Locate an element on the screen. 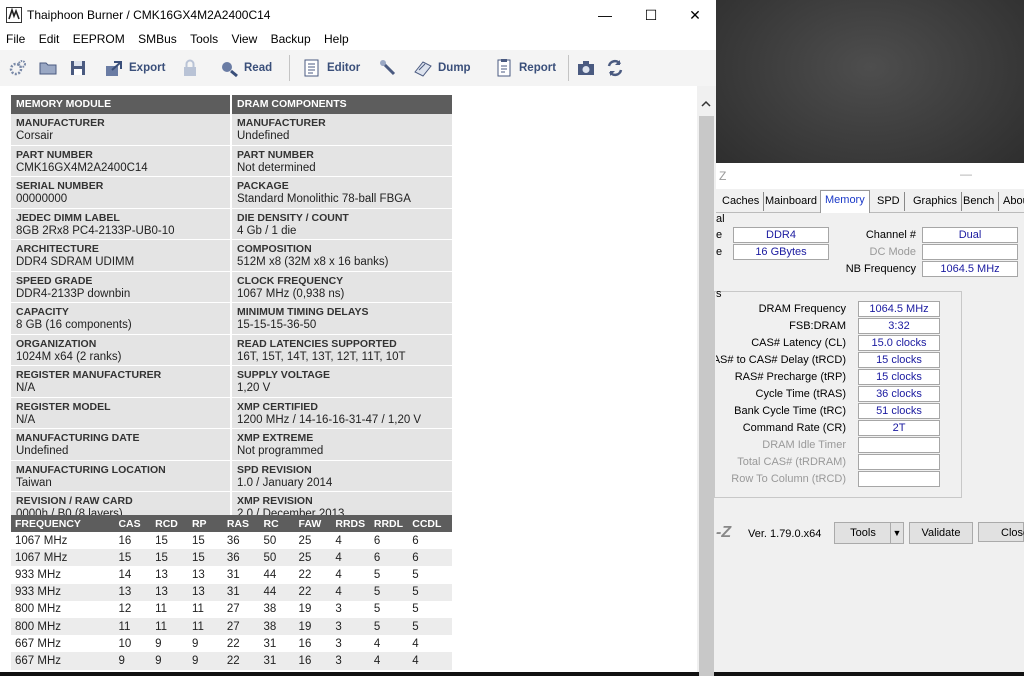 The width and height of the screenshot is (1024, 676). dump-button: Dump is located at coordinates (442, 68).